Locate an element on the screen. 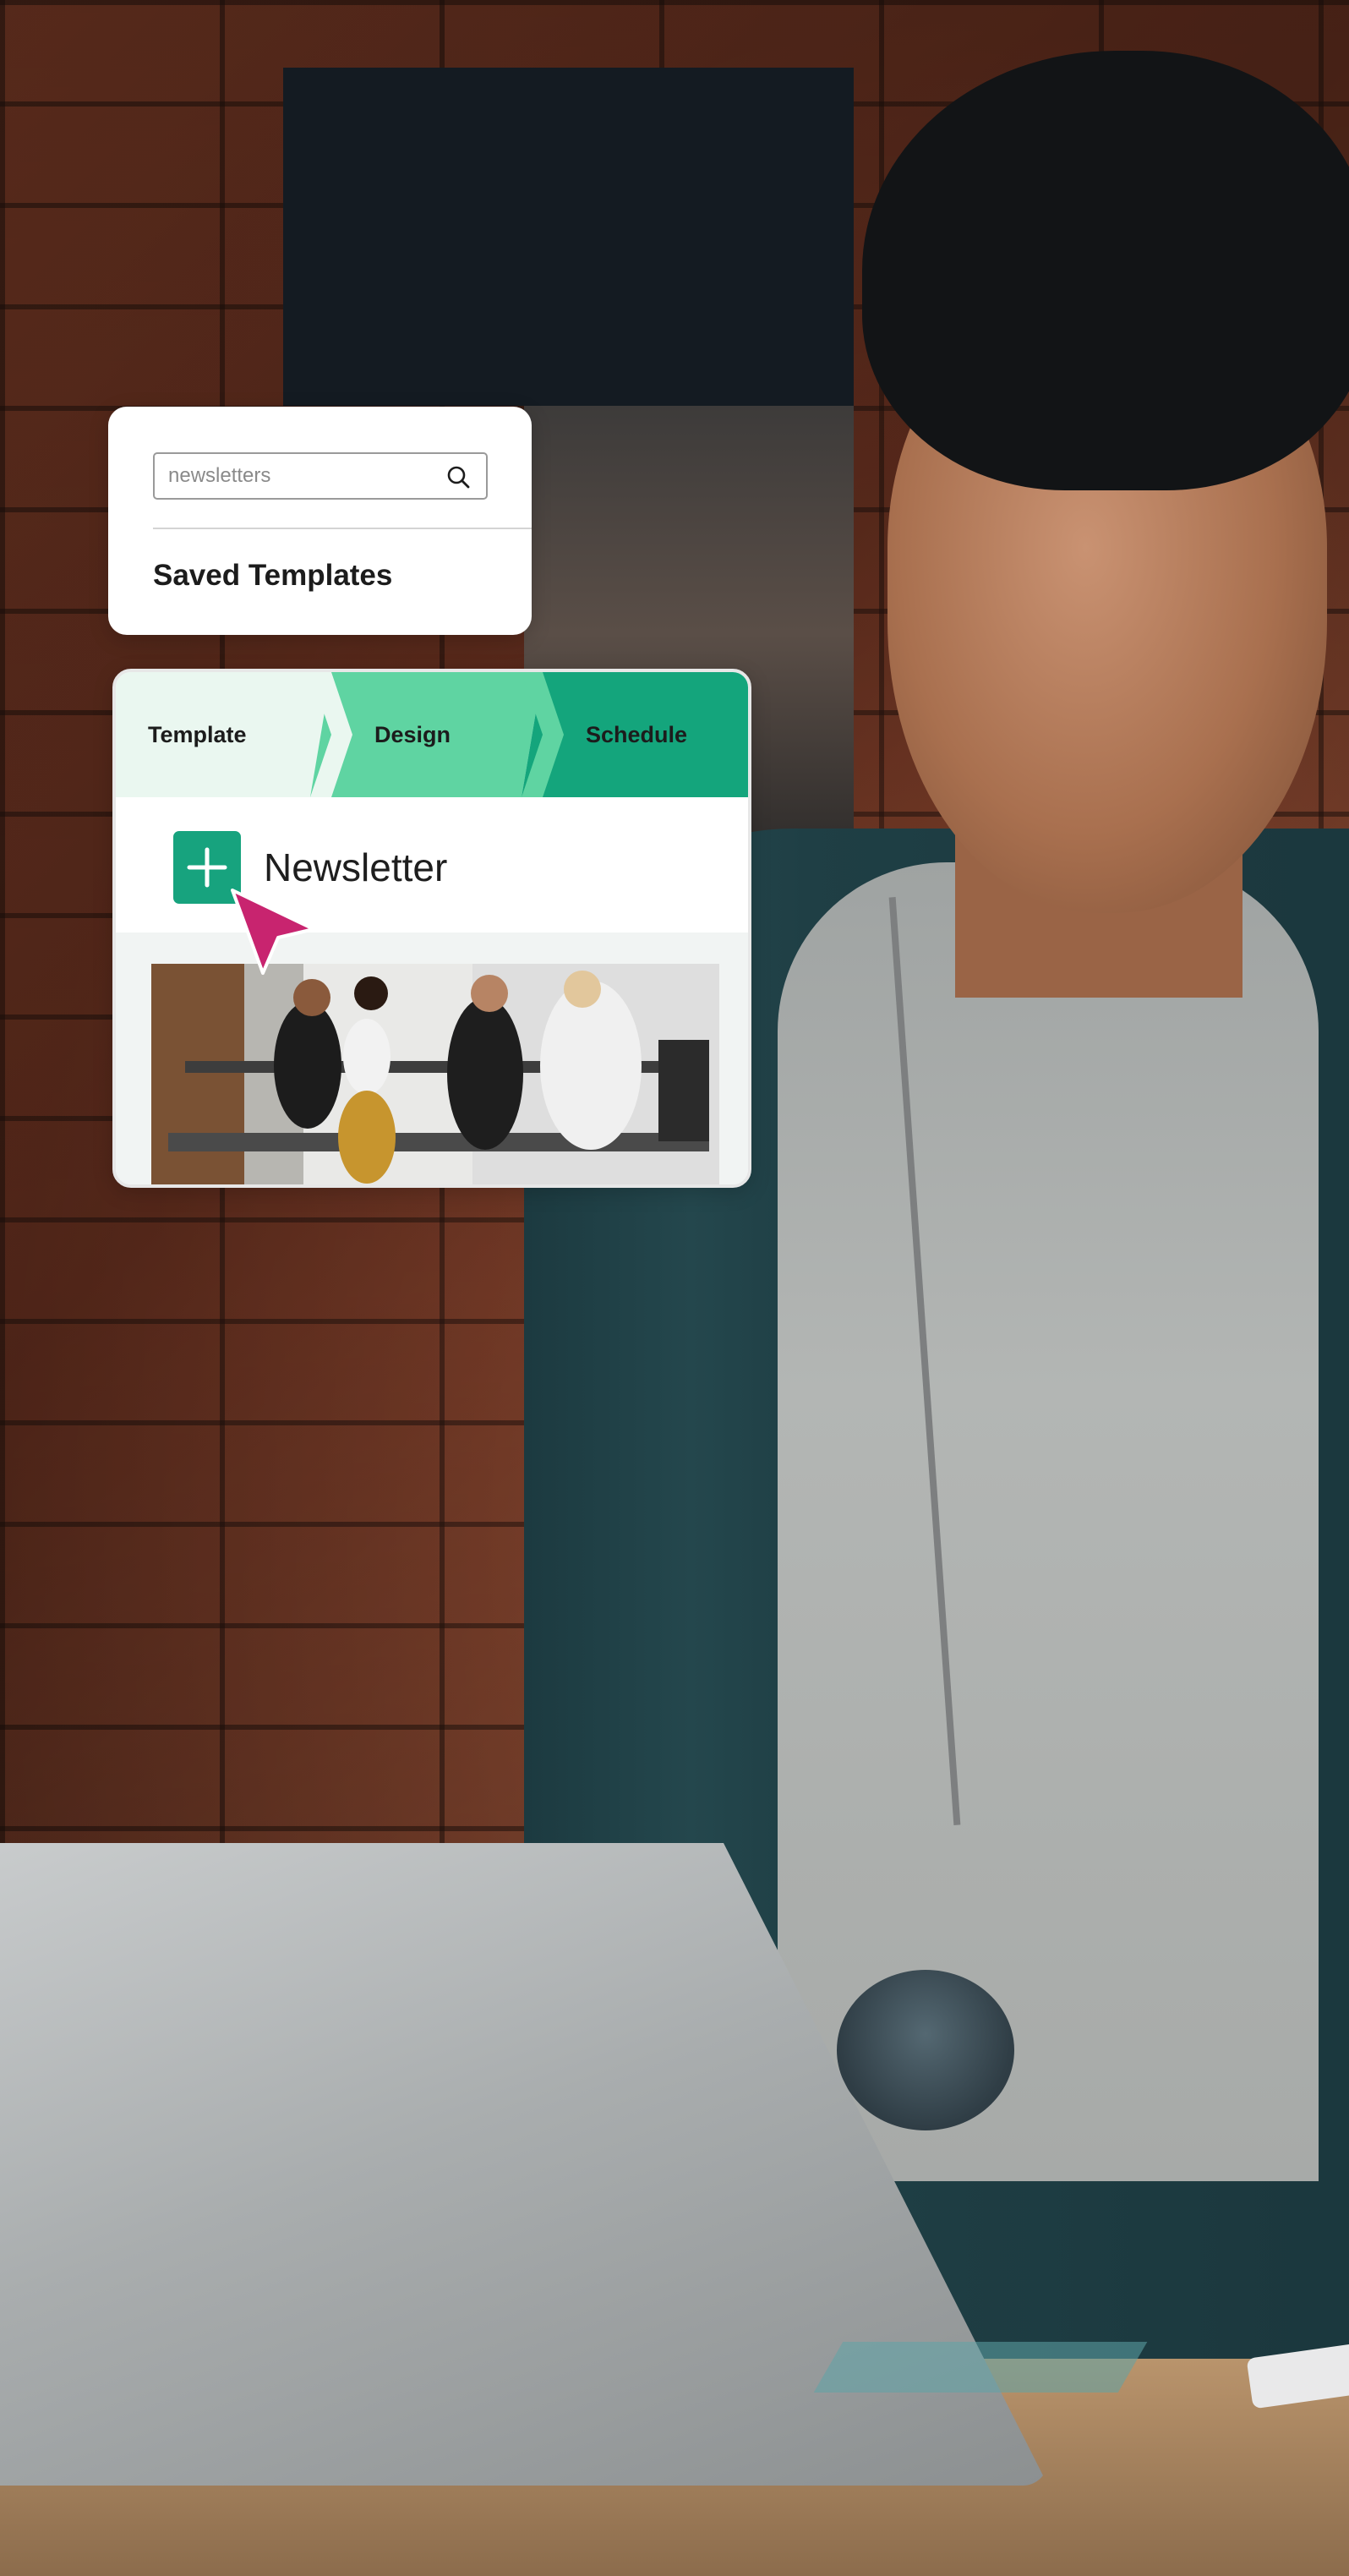 Image resolution: width=1349 pixels, height=2576 pixels. search-icon is located at coordinates (458, 476).